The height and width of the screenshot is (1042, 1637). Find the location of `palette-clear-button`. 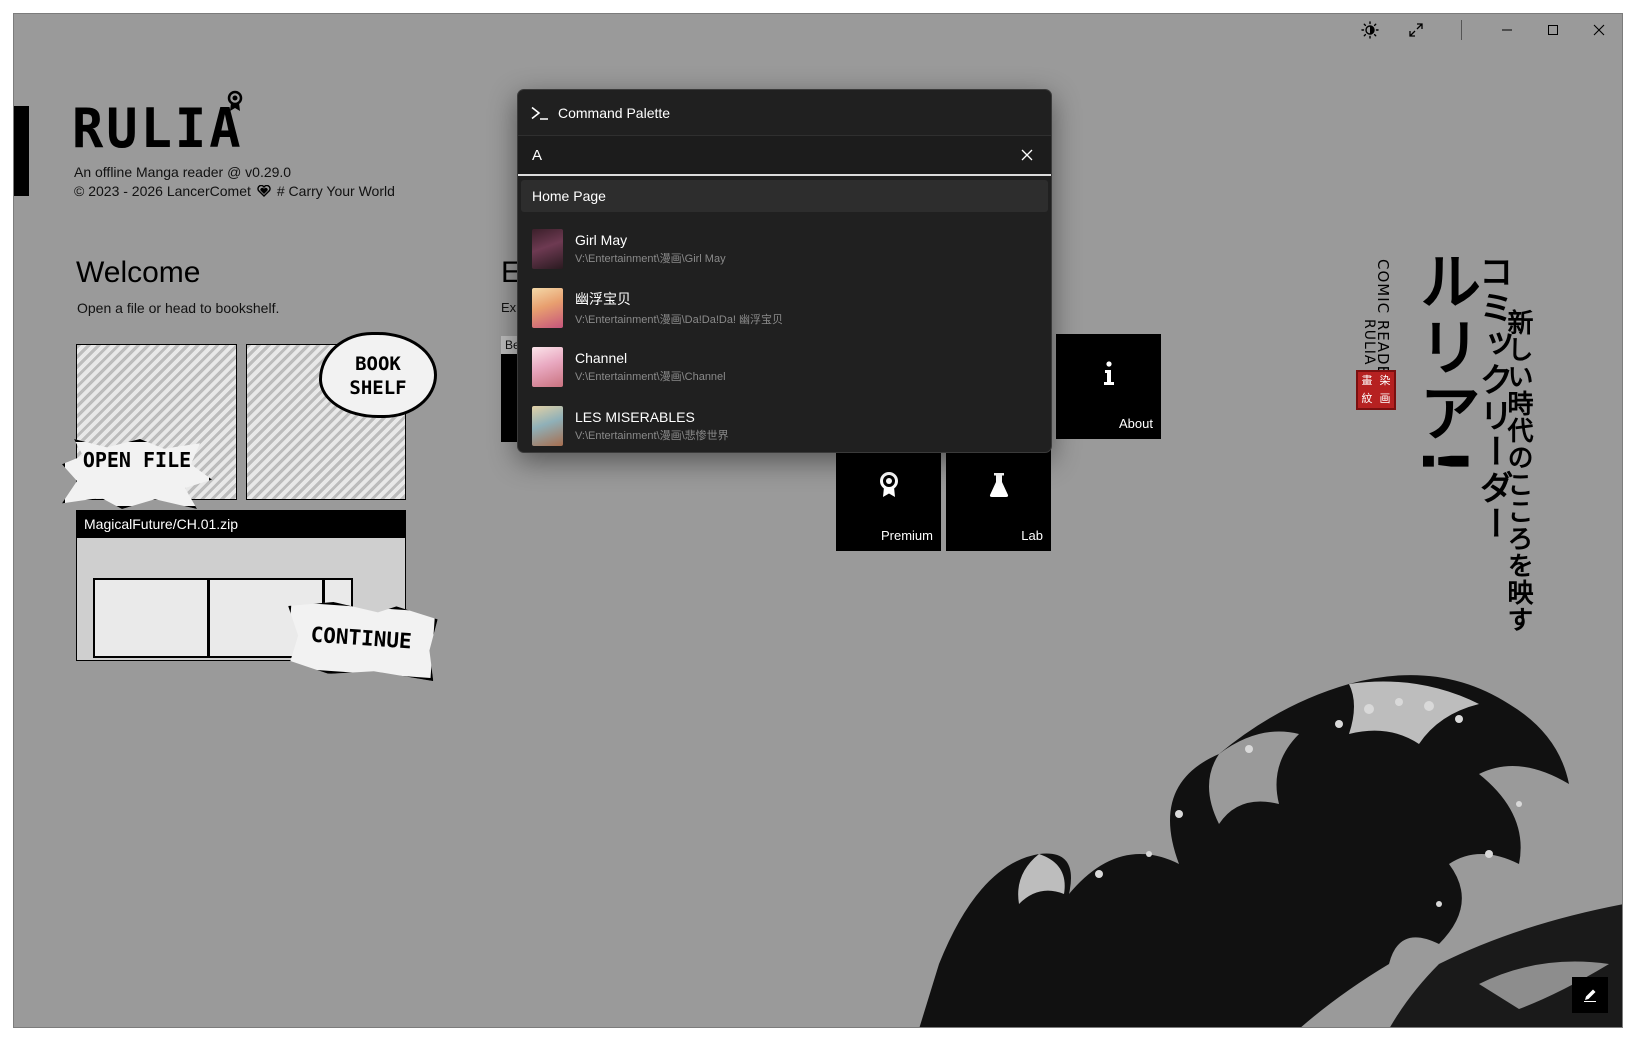

palette-clear-button is located at coordinates (1027, 155).